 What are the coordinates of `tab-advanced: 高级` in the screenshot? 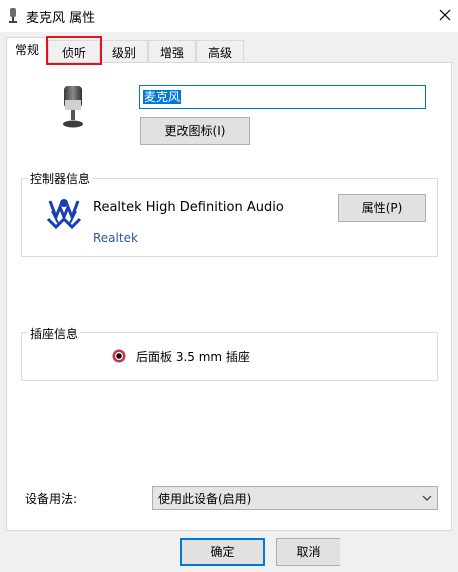 It's located at (220, 51).